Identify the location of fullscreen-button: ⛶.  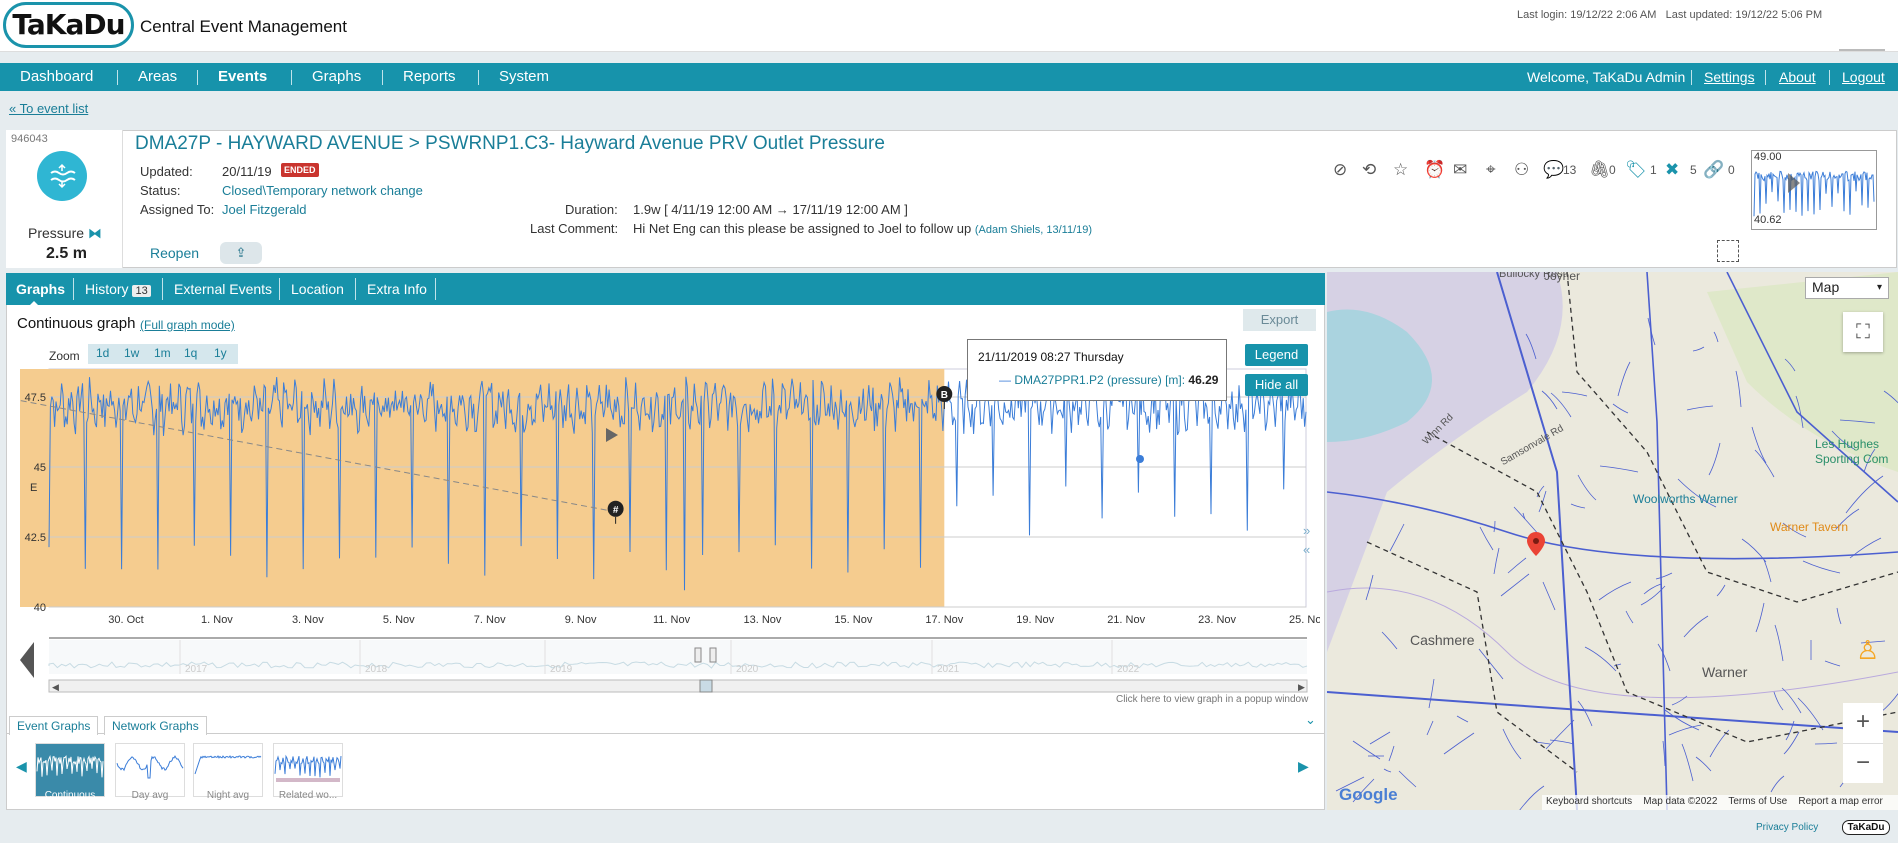
(1863, 332).